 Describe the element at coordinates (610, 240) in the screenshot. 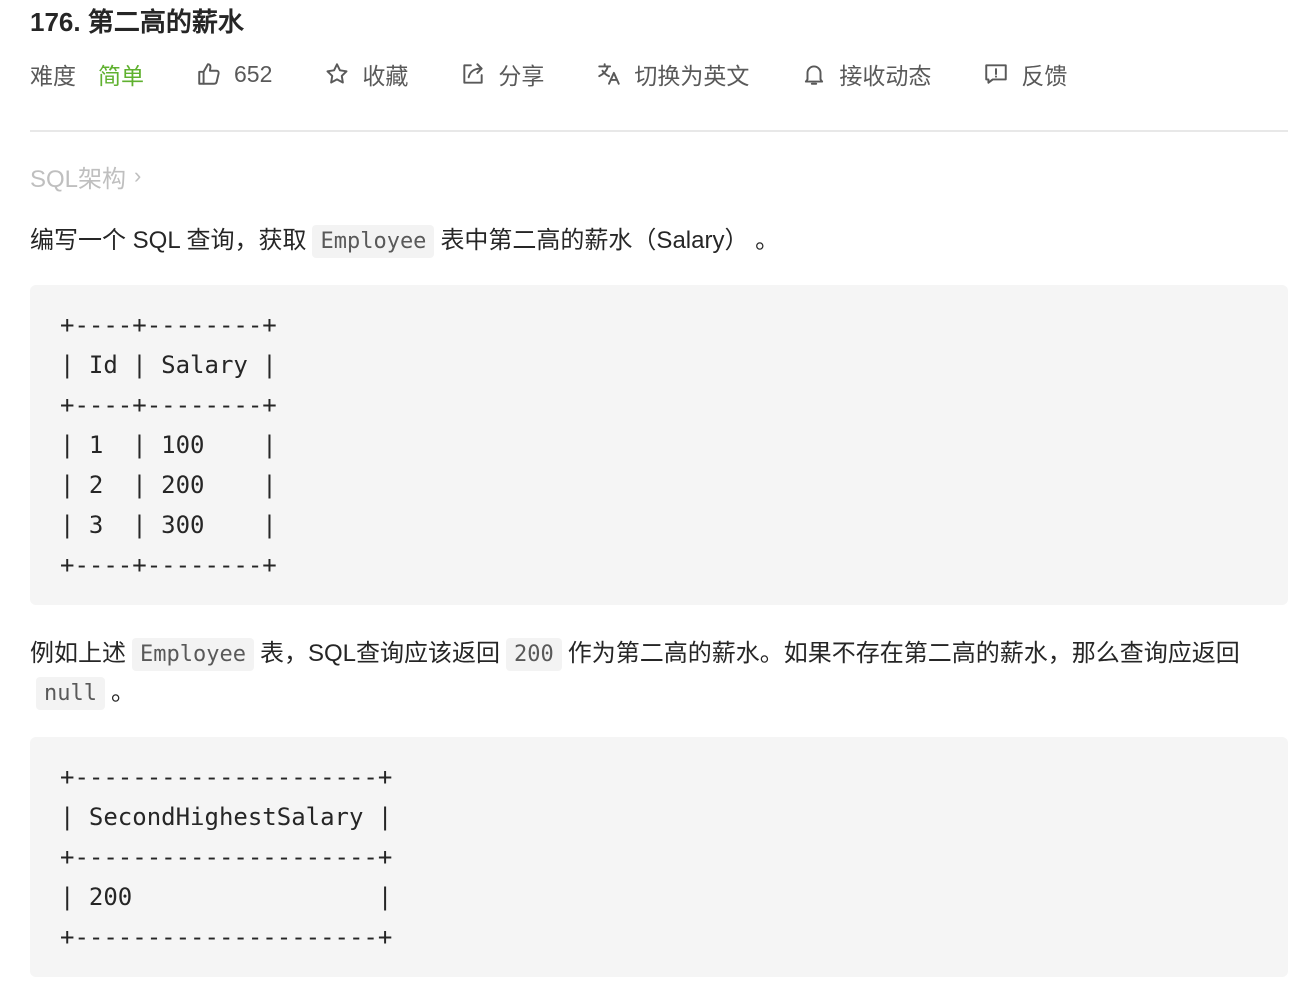

I see `description-text: 表中第二高的薪水（Salary） 。` at that location.